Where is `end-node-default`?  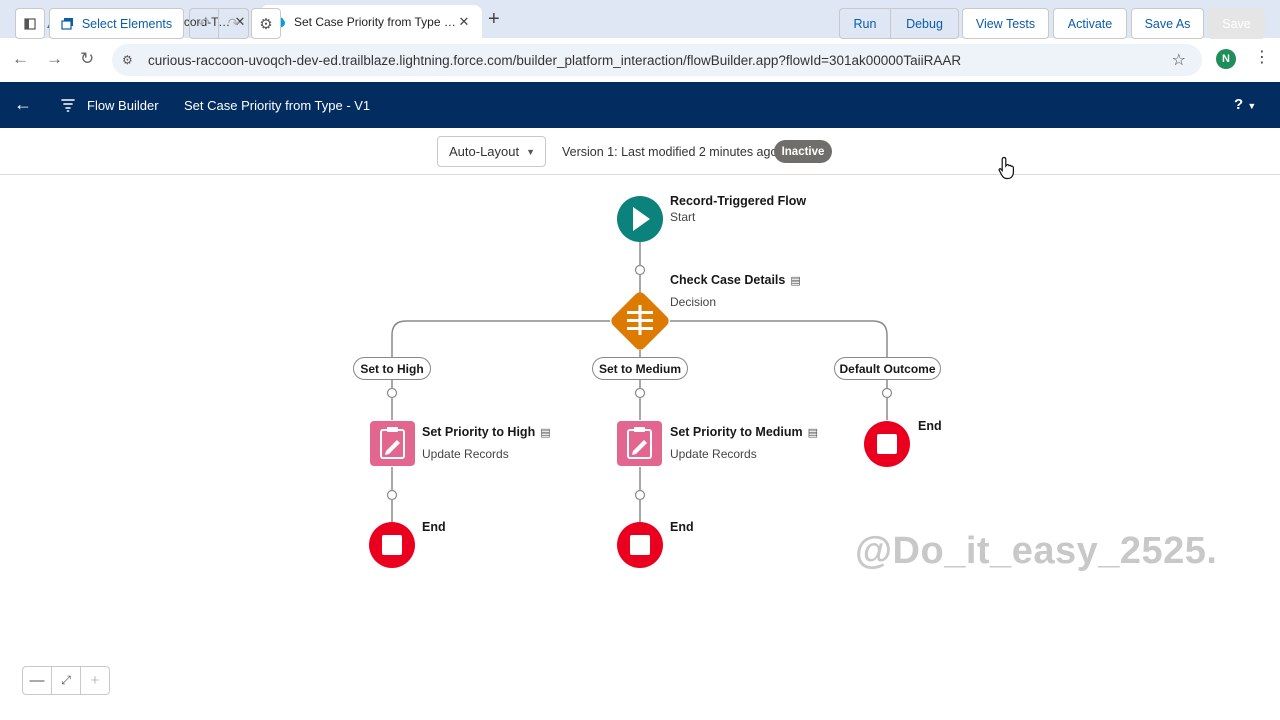 end-node-default is located at coordinates (887, 444).